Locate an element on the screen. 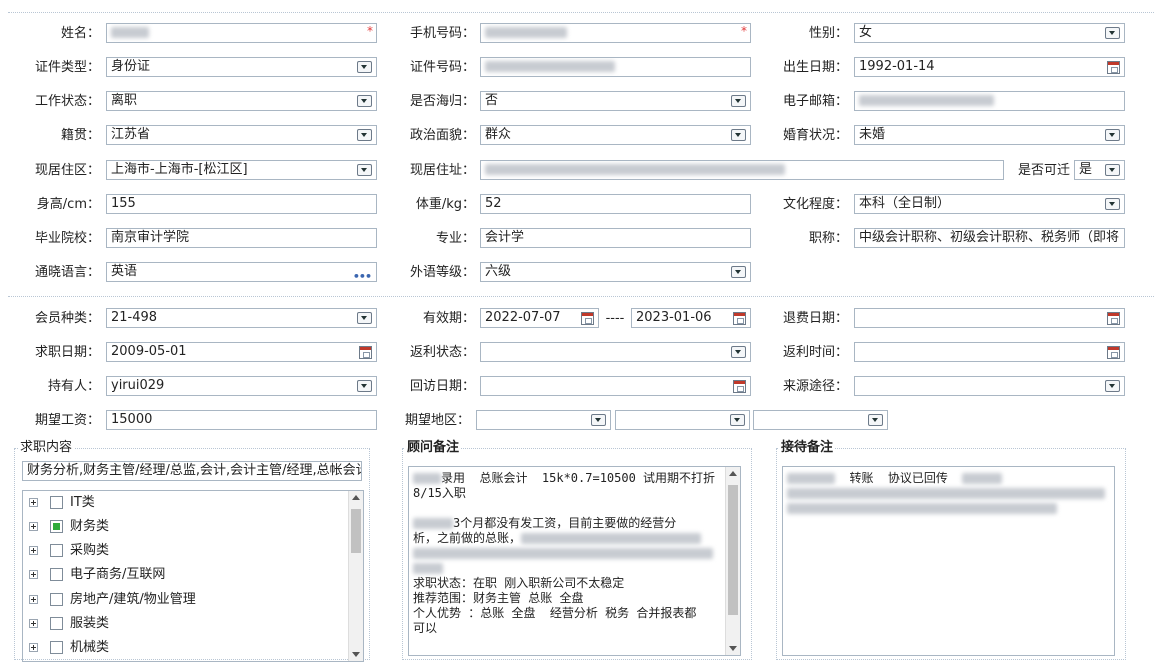 Image resolution: width=1154 pixels, height=662 pixels. source-select is located at coordinates (989, 386).